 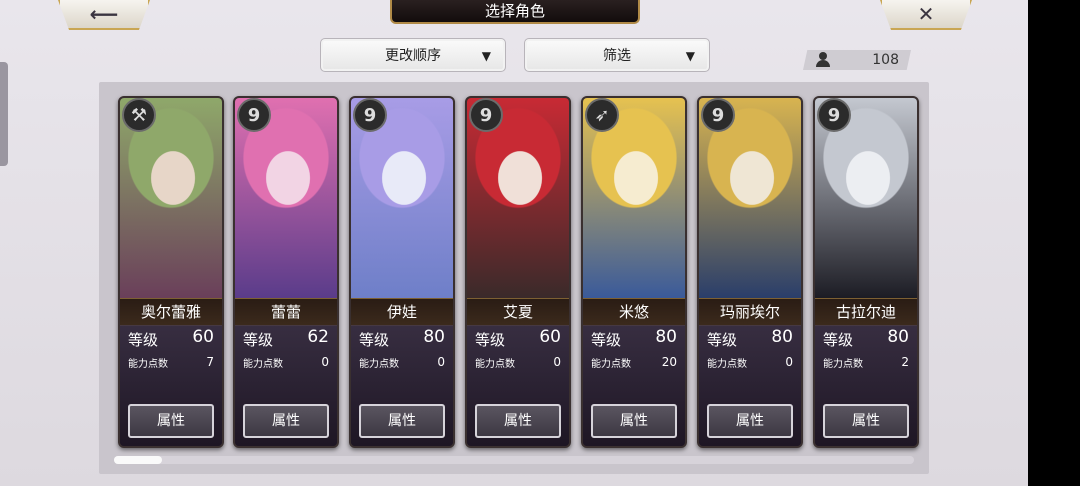 What do you see at coordinates (139, 115) in the screenshot?
I see `axe-weapon-icon: ⚒` at bounding box center [139, 115].